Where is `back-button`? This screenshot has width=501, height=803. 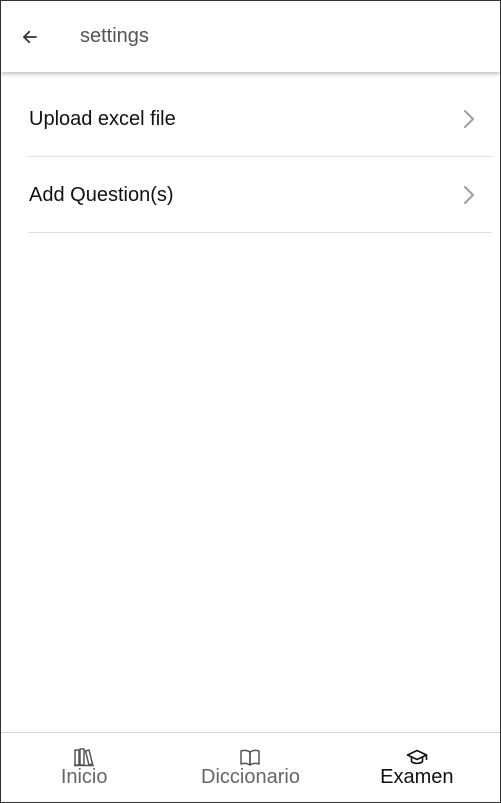
back-button is located at coordinates (30, 37).